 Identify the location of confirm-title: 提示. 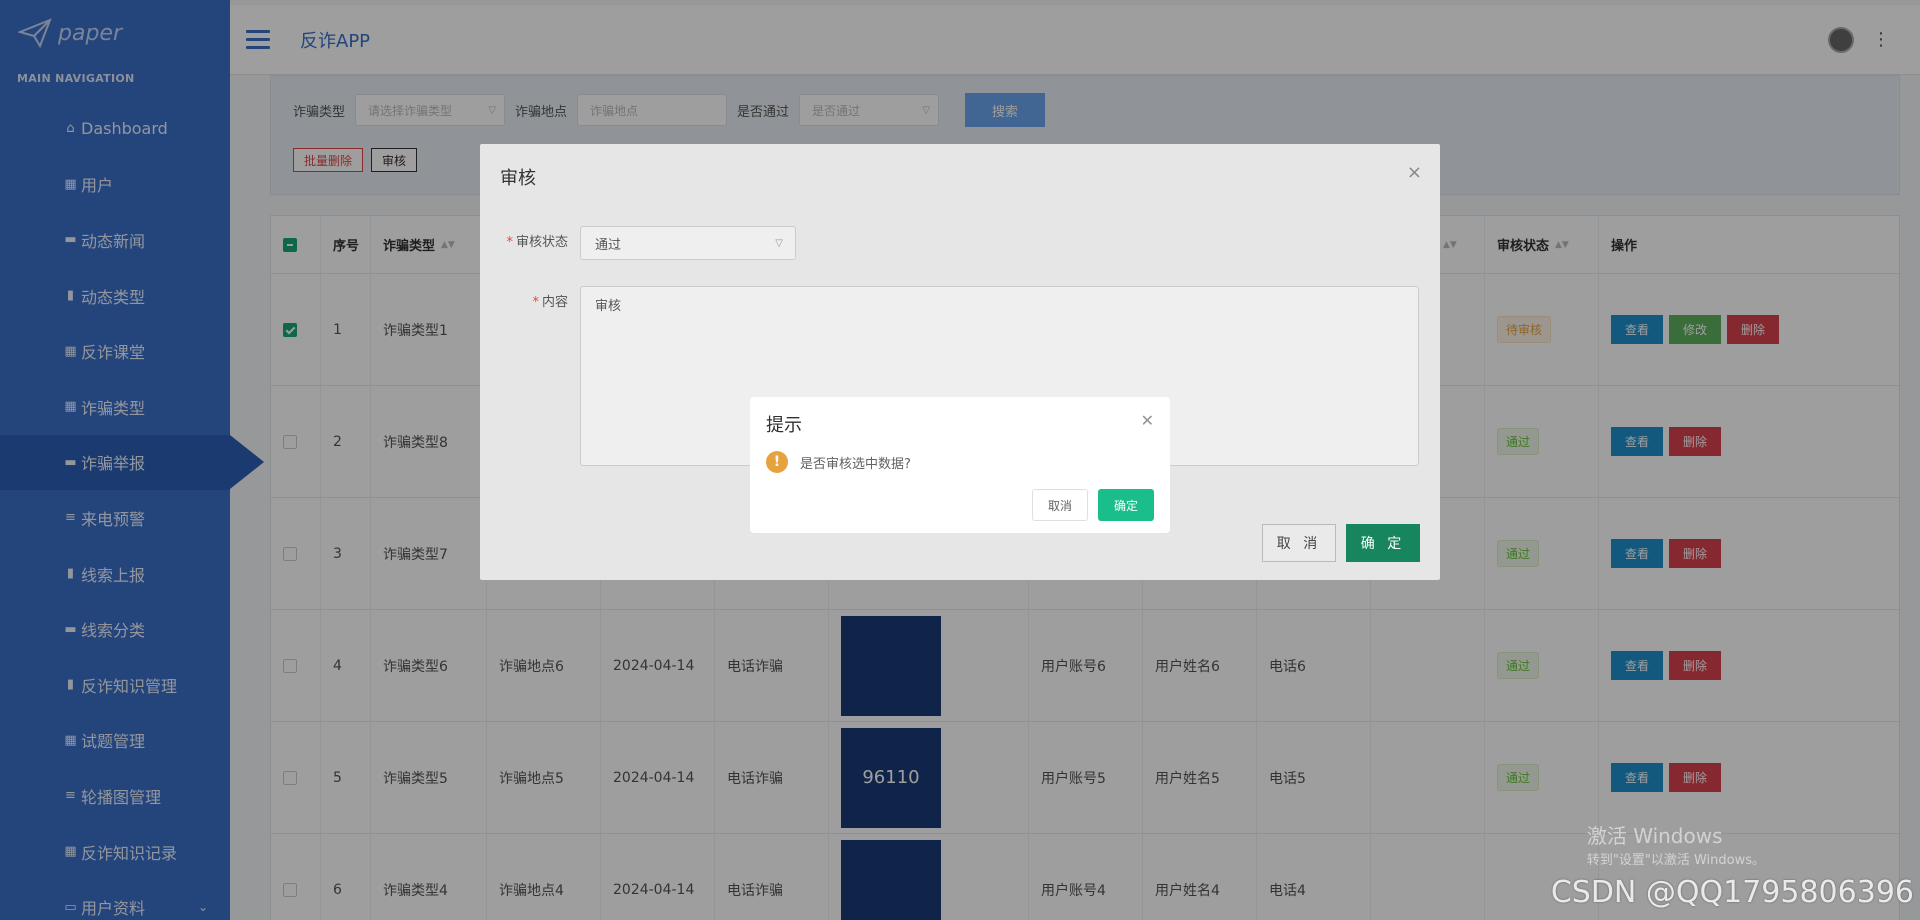
(784, 425).